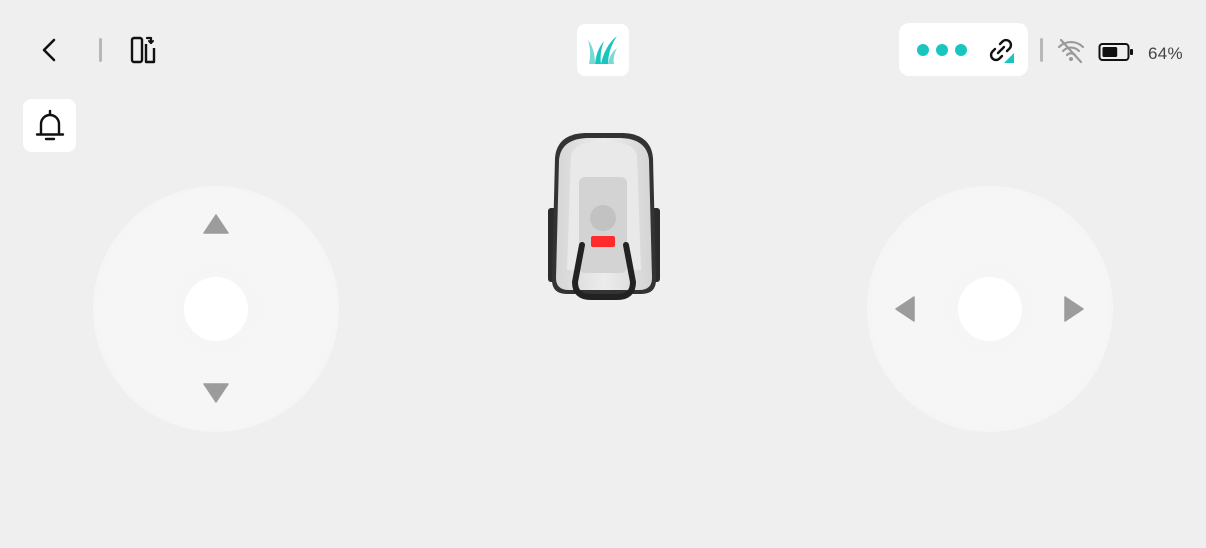  I want to click on connection-status, so click(963, 49).